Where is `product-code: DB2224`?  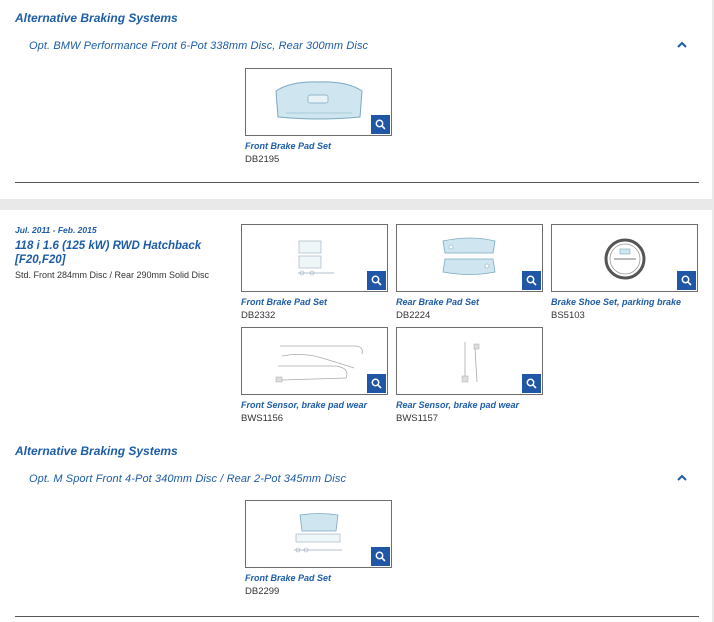
product-code: DB2224 is located at coordinates (413, 315).